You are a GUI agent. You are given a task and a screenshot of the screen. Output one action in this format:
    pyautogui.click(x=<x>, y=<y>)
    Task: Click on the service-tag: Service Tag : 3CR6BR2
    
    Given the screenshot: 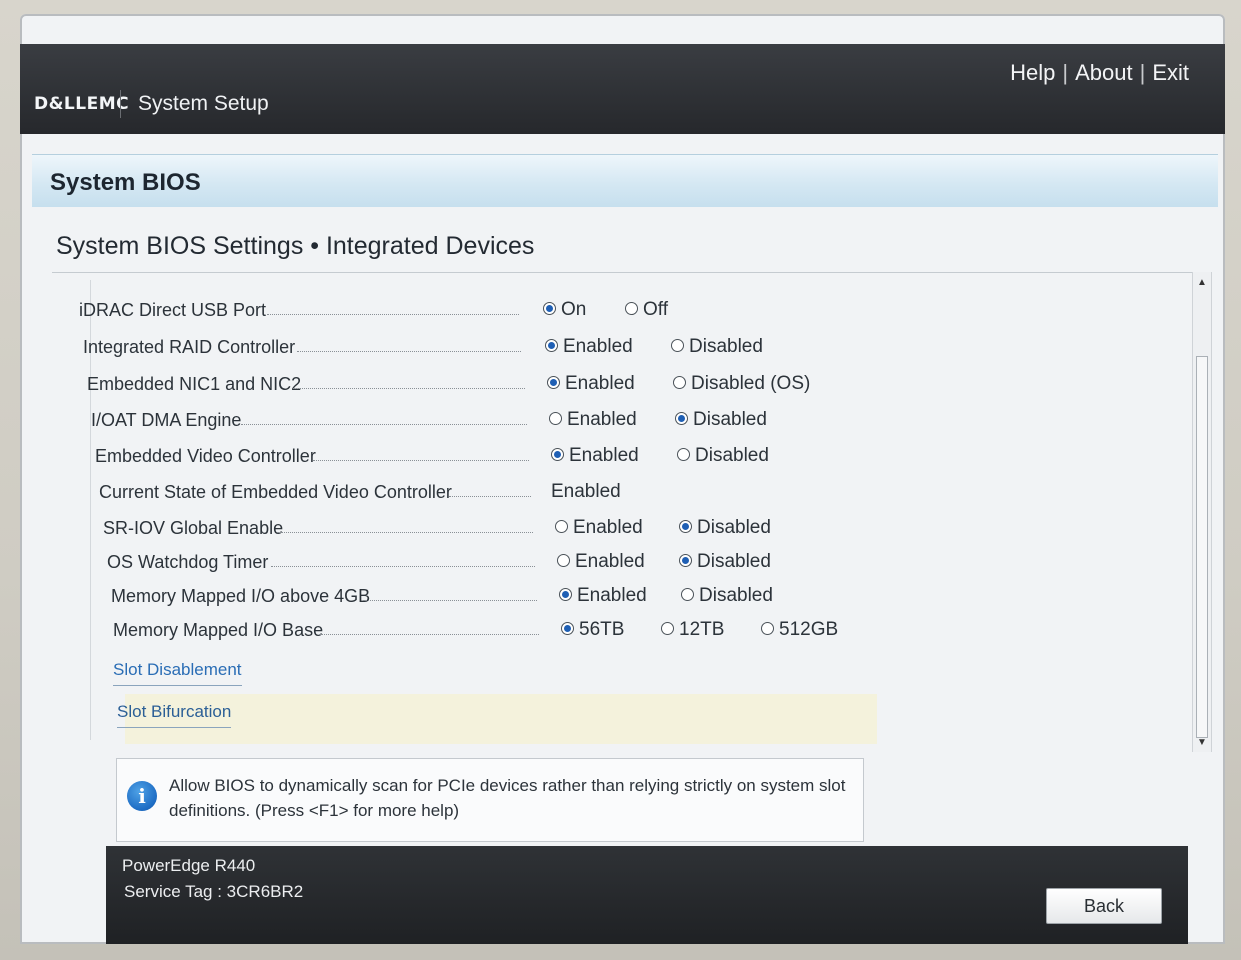 What is the action you would take?
    pyautogui.click(x=214, y=891)
    